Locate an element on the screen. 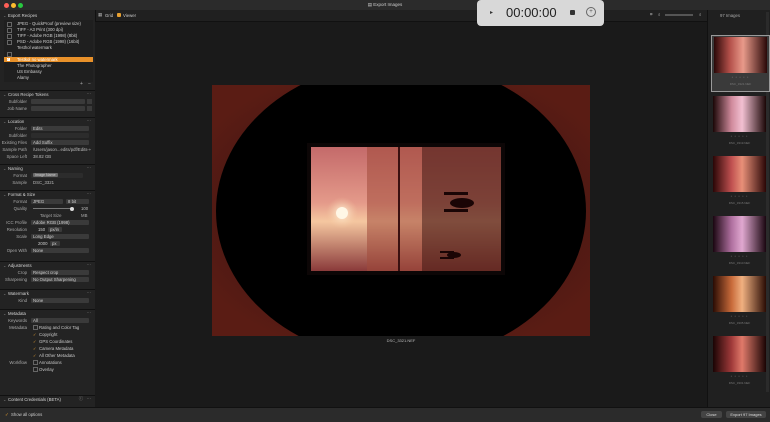 Image resolution: width=770 pixels, height=422 pixels. search-icon: ⌕ is located at coordinates (700, 14).